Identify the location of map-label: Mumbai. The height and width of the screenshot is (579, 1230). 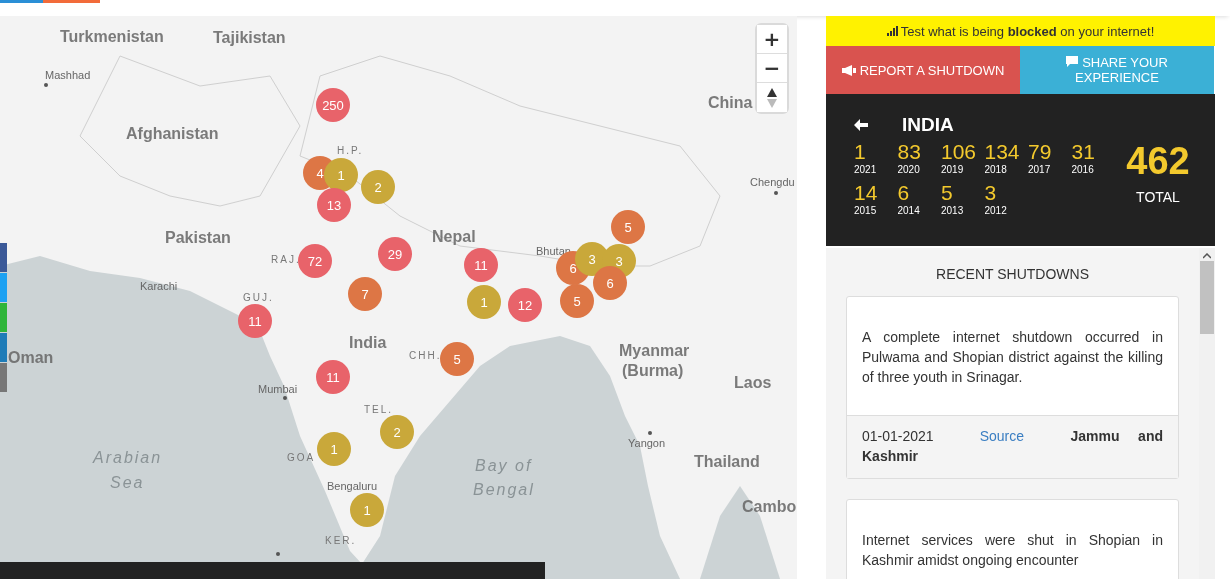
(278, 389).